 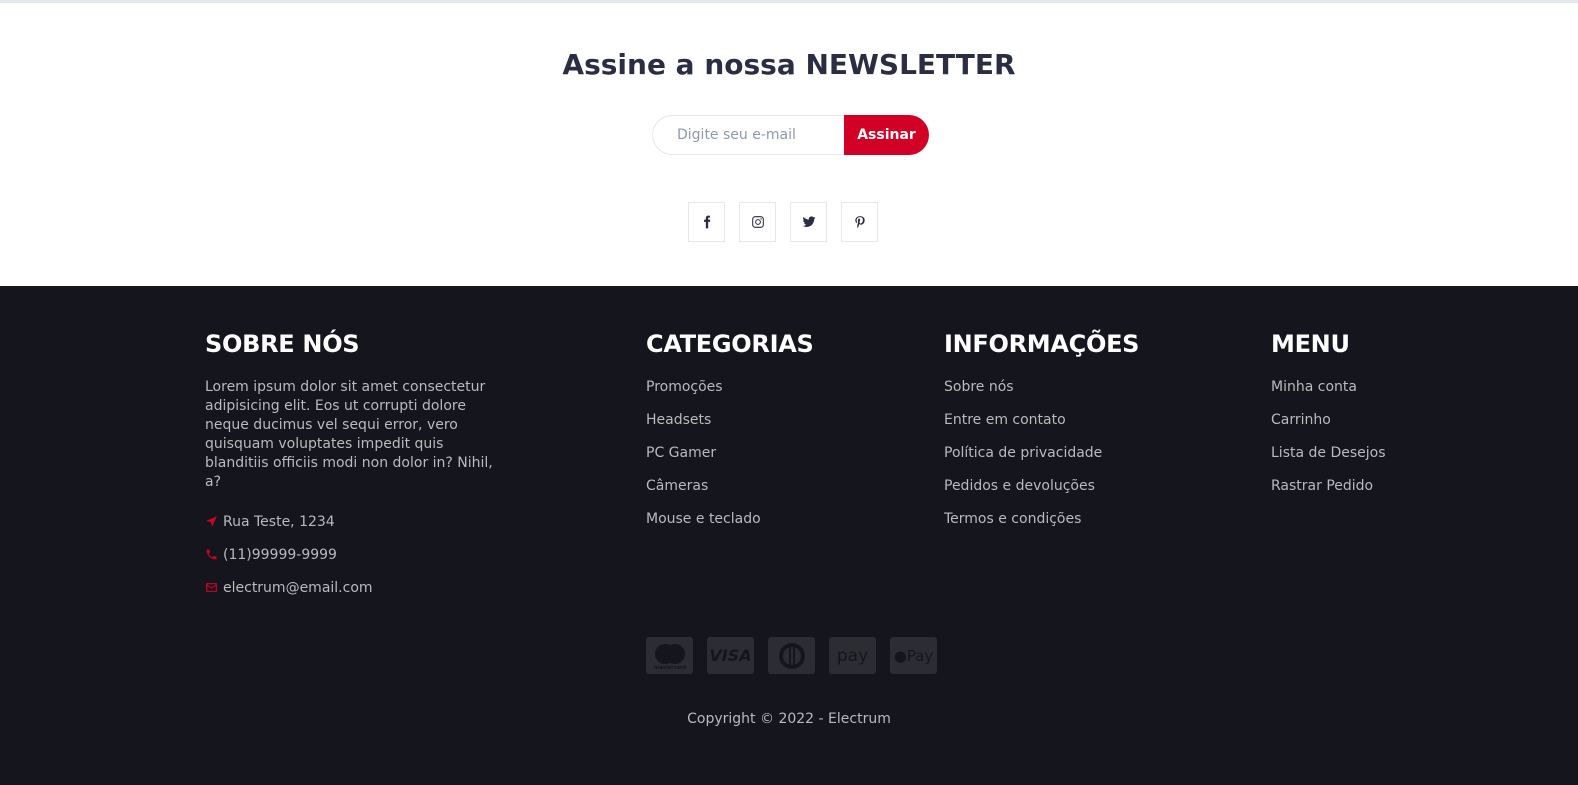 I want to click on category-link: Promoções, so click(x=729, y=394).